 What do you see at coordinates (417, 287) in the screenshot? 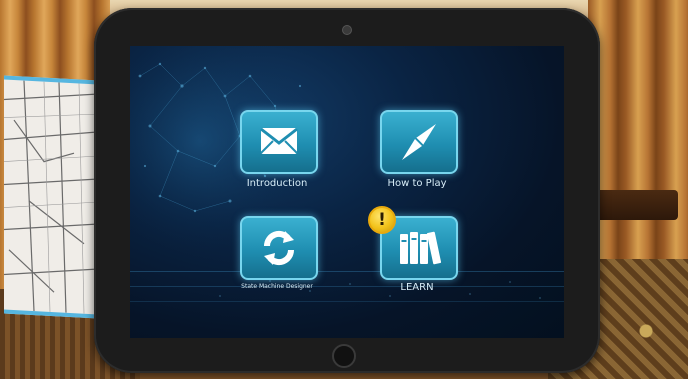
I see `learn-label: LEARN` at bounding box center [417, 287].